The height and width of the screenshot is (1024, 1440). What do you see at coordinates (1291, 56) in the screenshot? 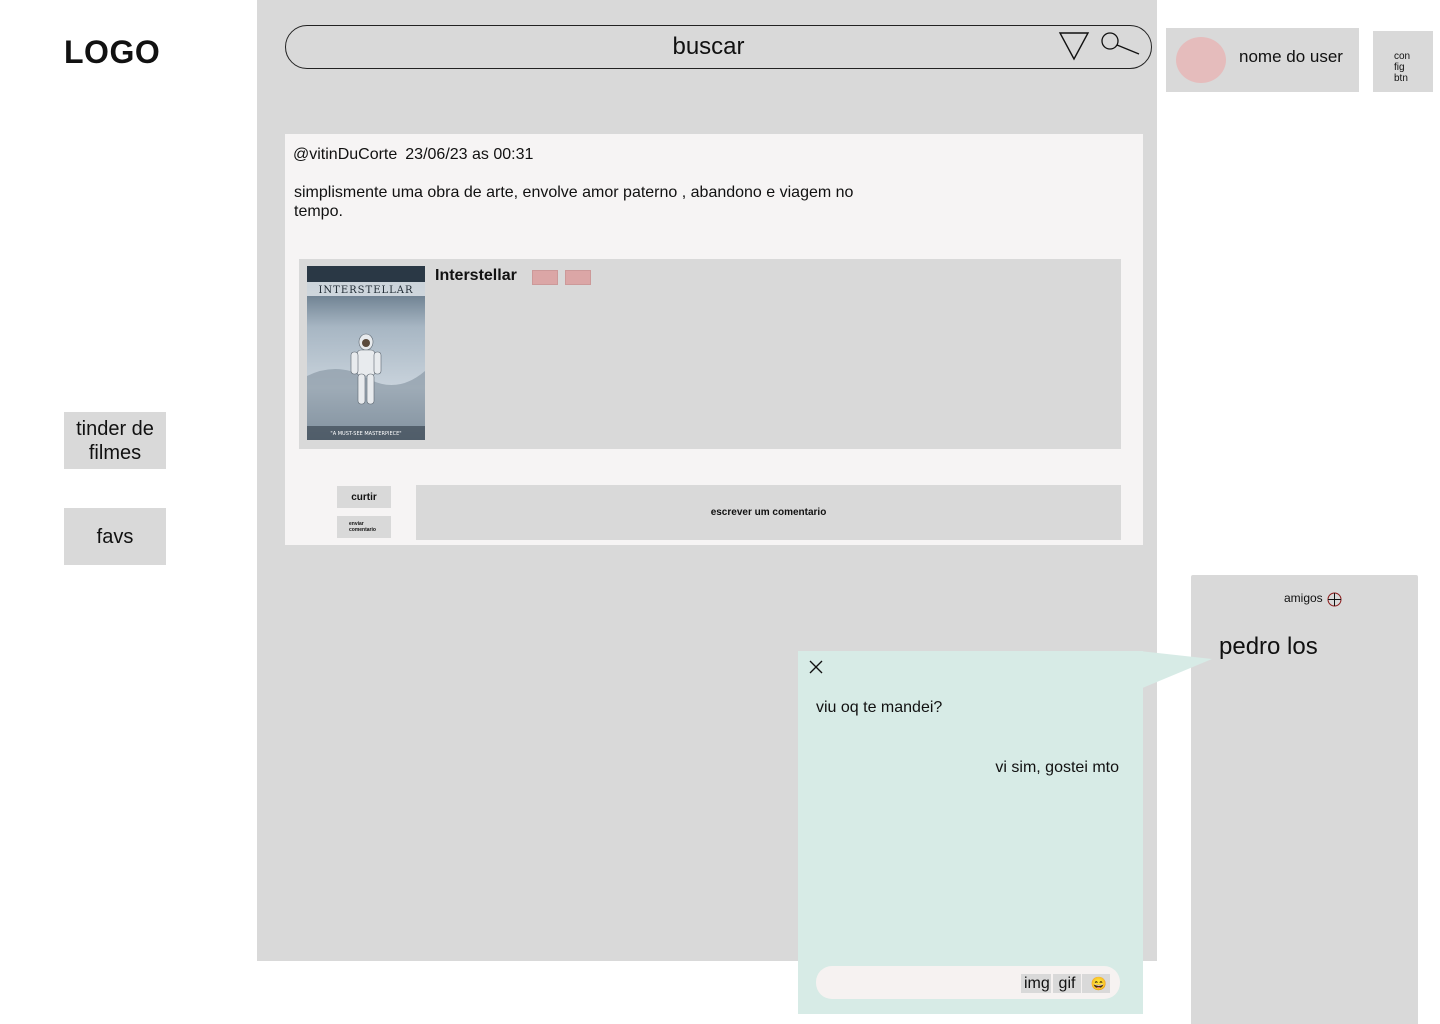
I see `user-name: nome do user` at bounding box center [1291, 56].